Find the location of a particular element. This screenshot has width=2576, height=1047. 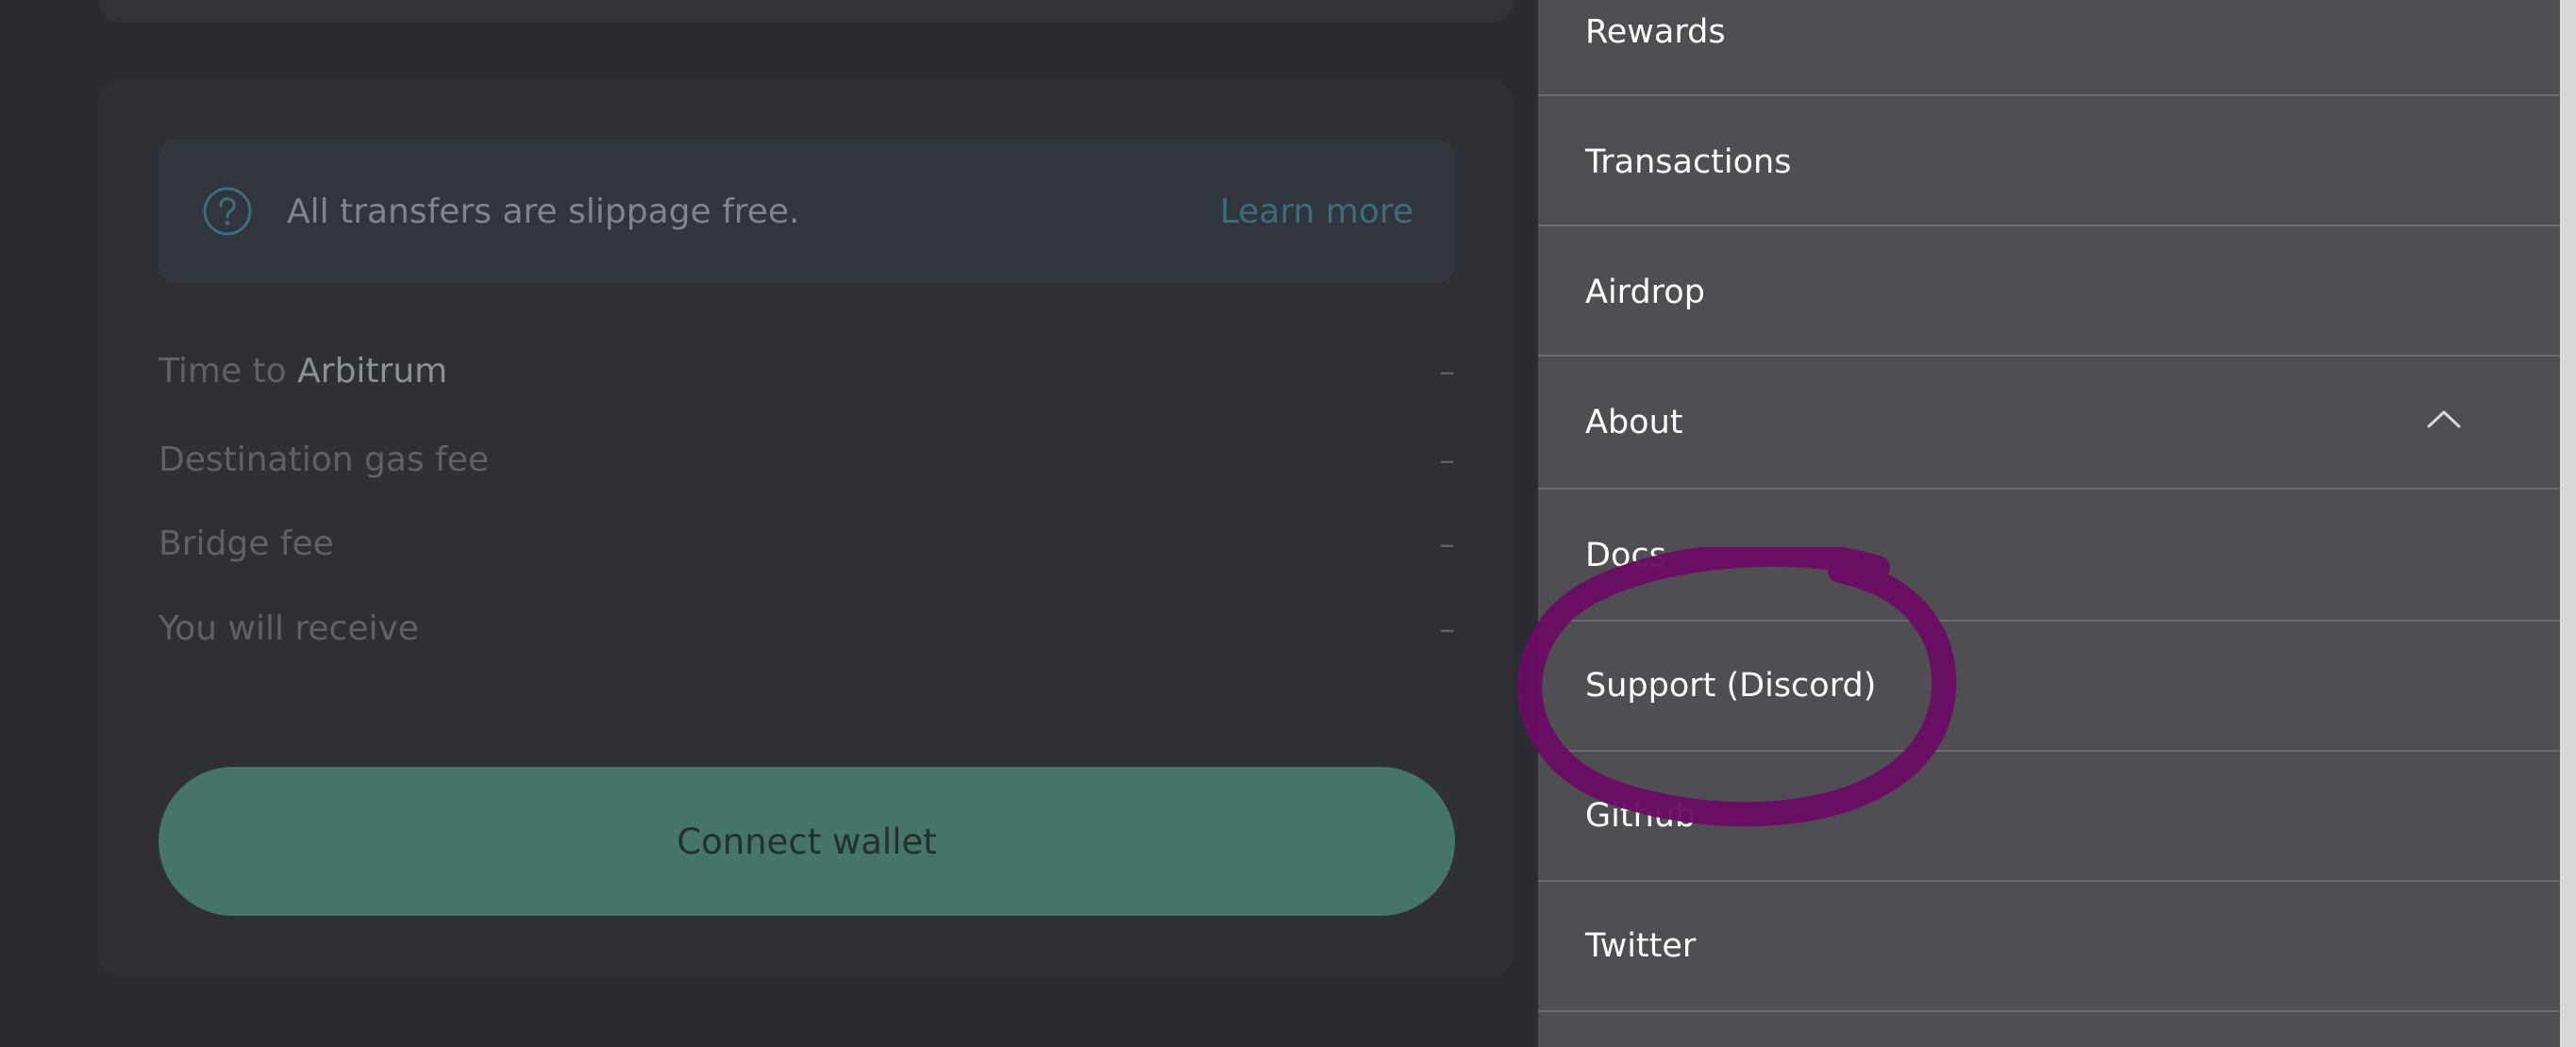

bridge-fee-value: – is located at coordinates (1447, 544).